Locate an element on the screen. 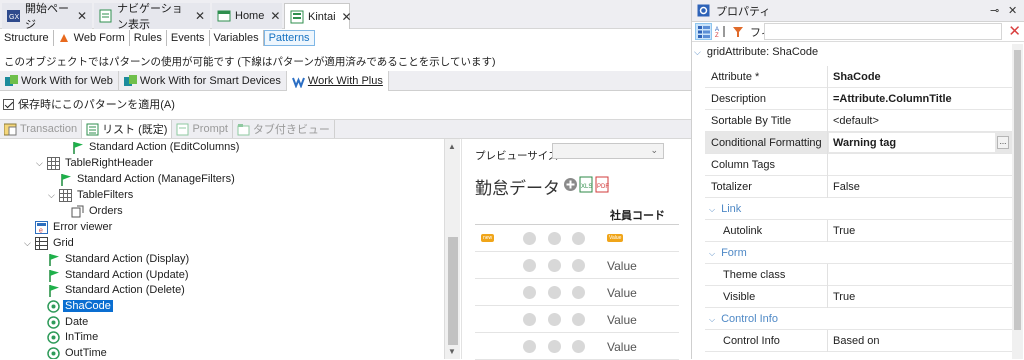 This screenshot has width=1024, height=360. filter-input is located at coordinates (883, 31).